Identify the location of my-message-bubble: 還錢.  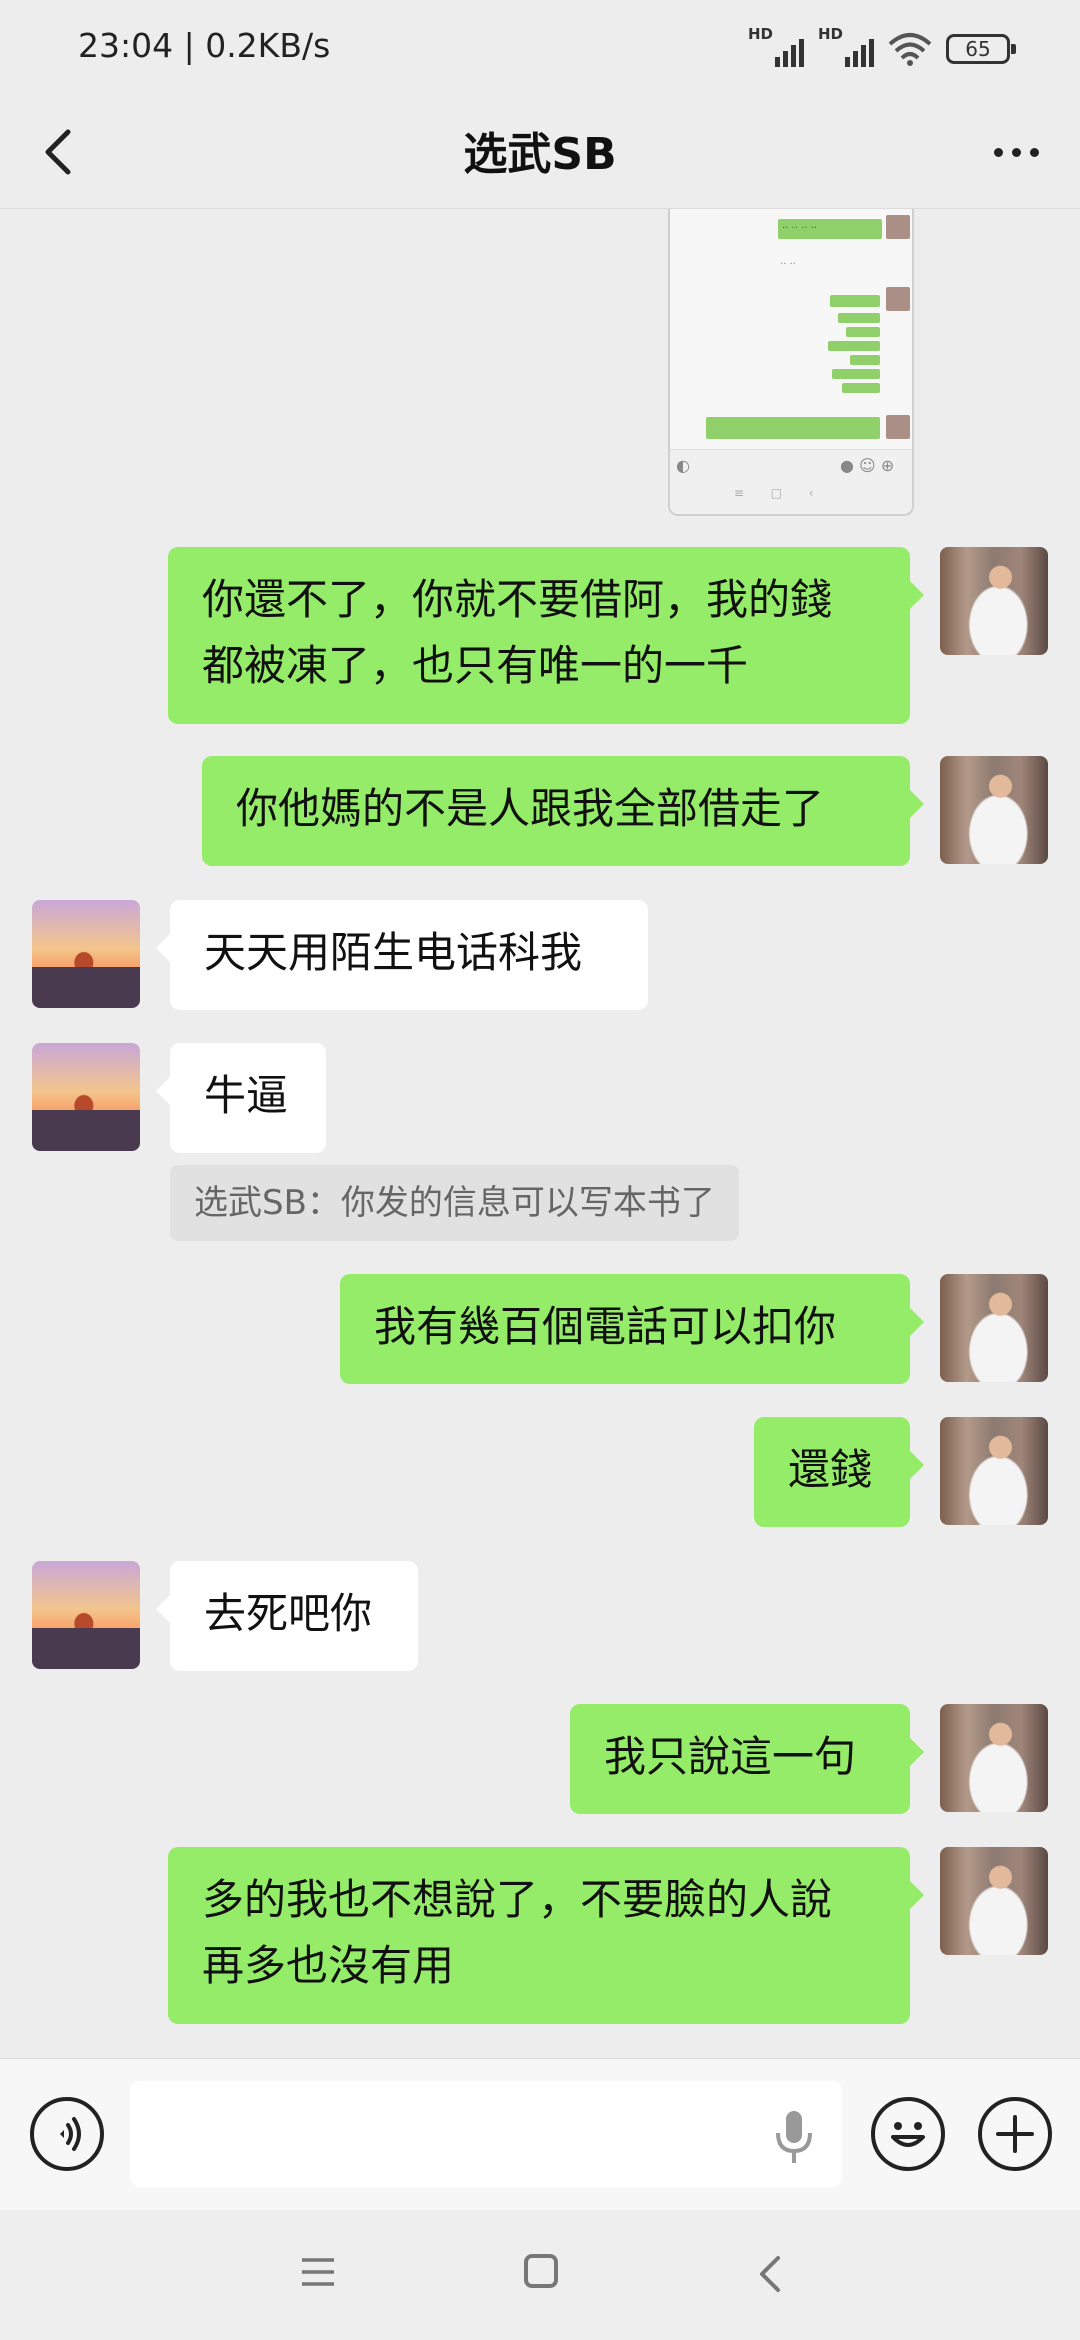
(839, 1472).